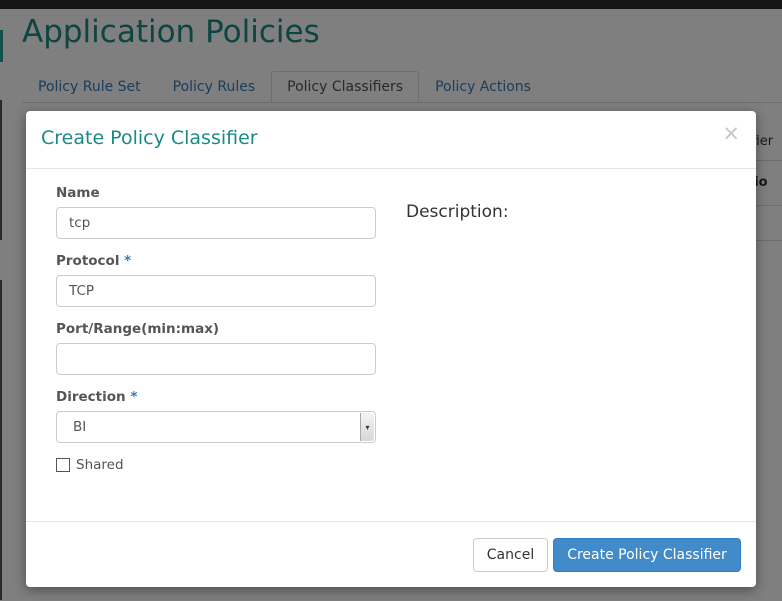 This screenshot has height=601, width=782. I want to click on close-icon: ×, so click(731, 133).